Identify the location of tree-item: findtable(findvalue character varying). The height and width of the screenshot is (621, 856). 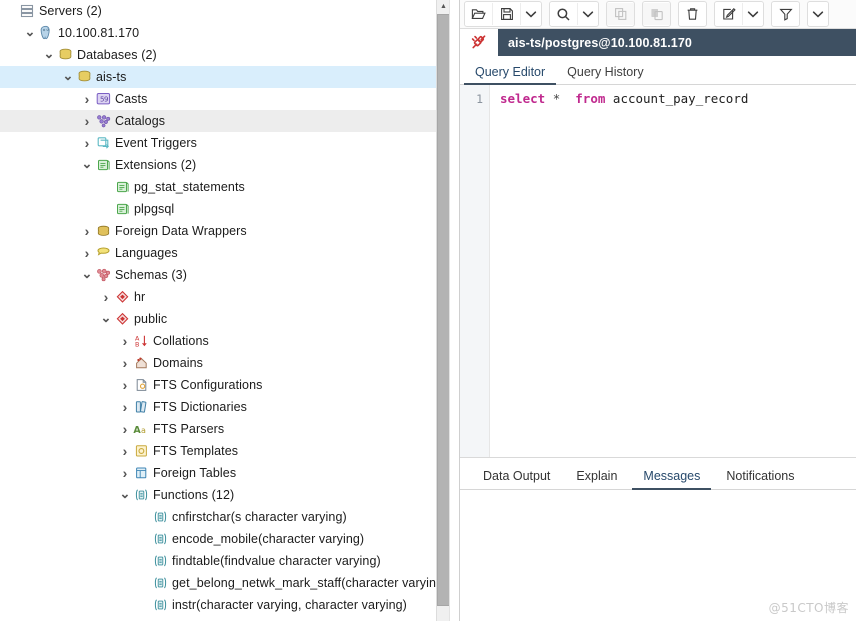
(229, 561).